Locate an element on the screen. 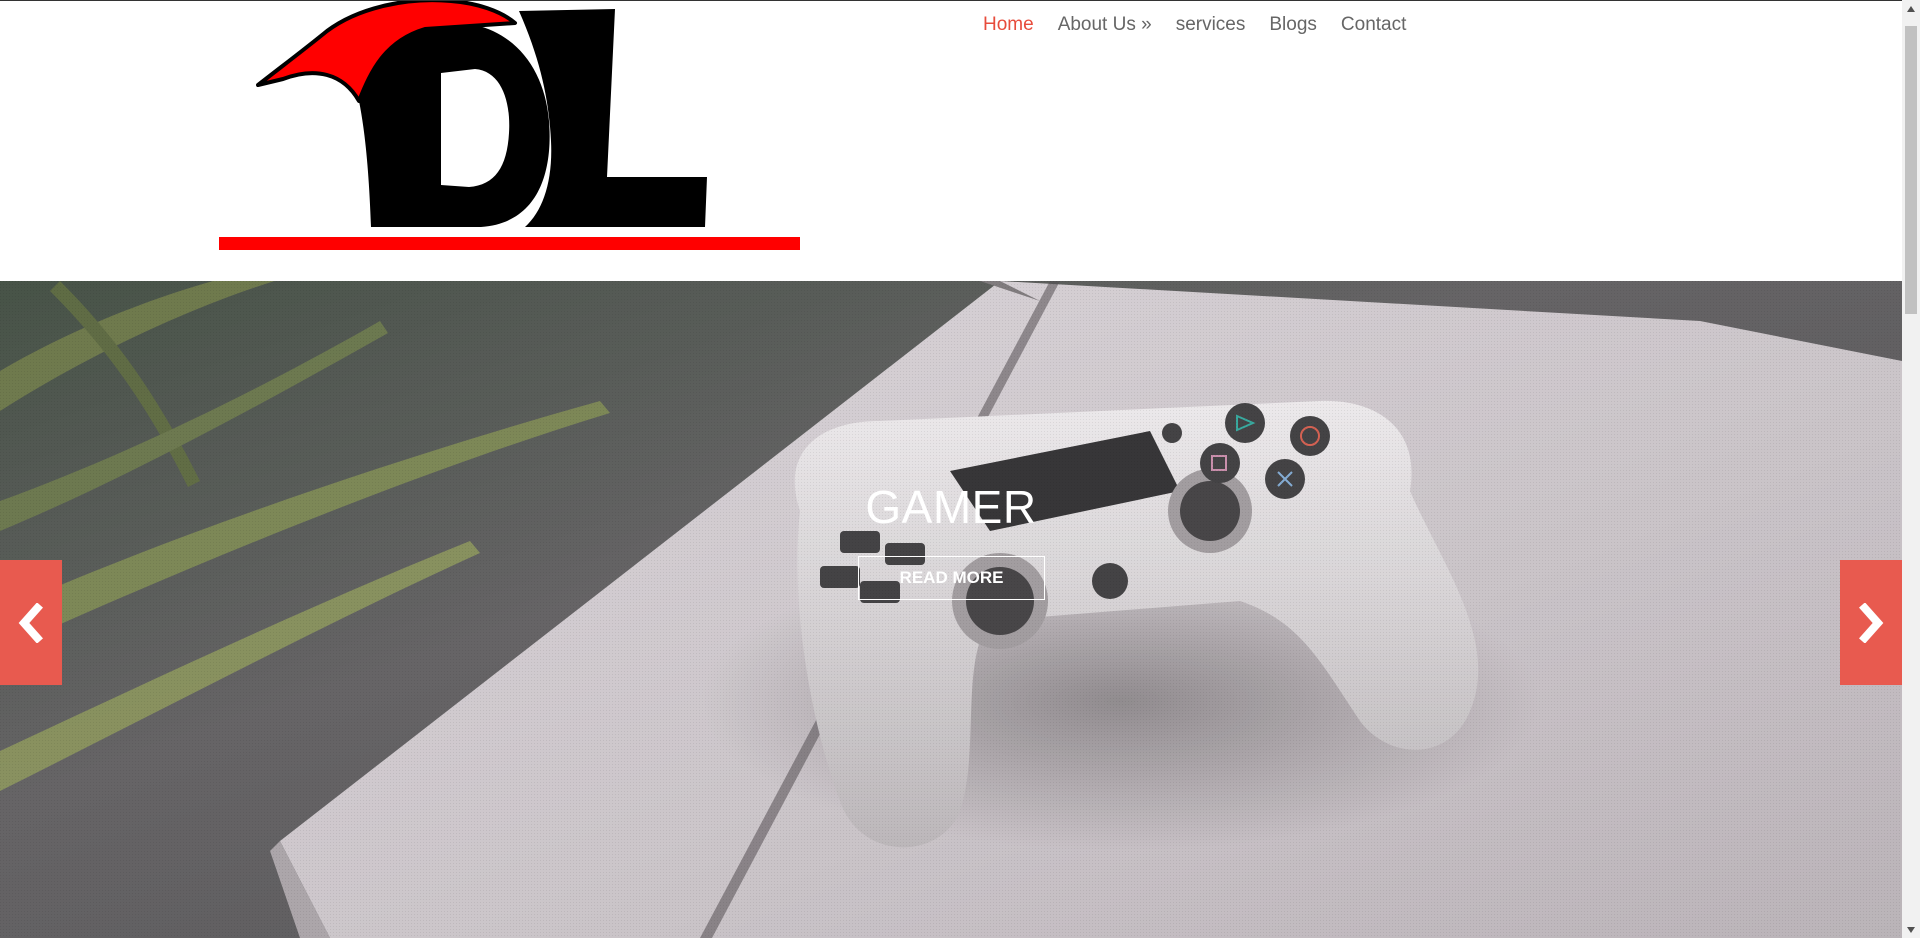  nav-item-services: services is located at coordinates (1211, 25).